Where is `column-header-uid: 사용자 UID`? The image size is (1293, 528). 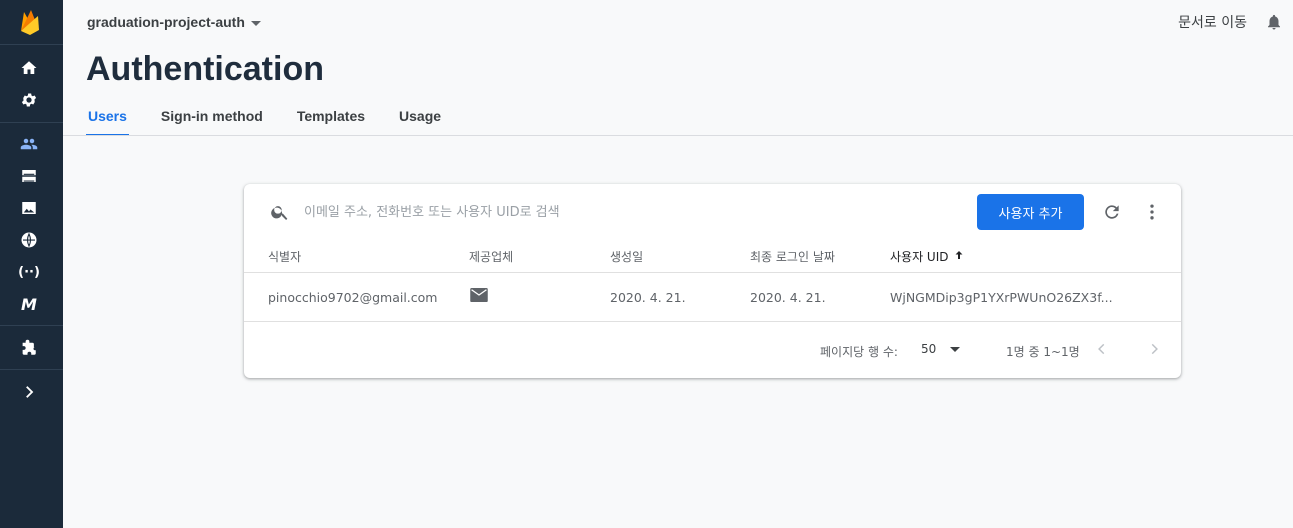 column-header-uid: 사용자 UID is located at coordinates (927, 256).